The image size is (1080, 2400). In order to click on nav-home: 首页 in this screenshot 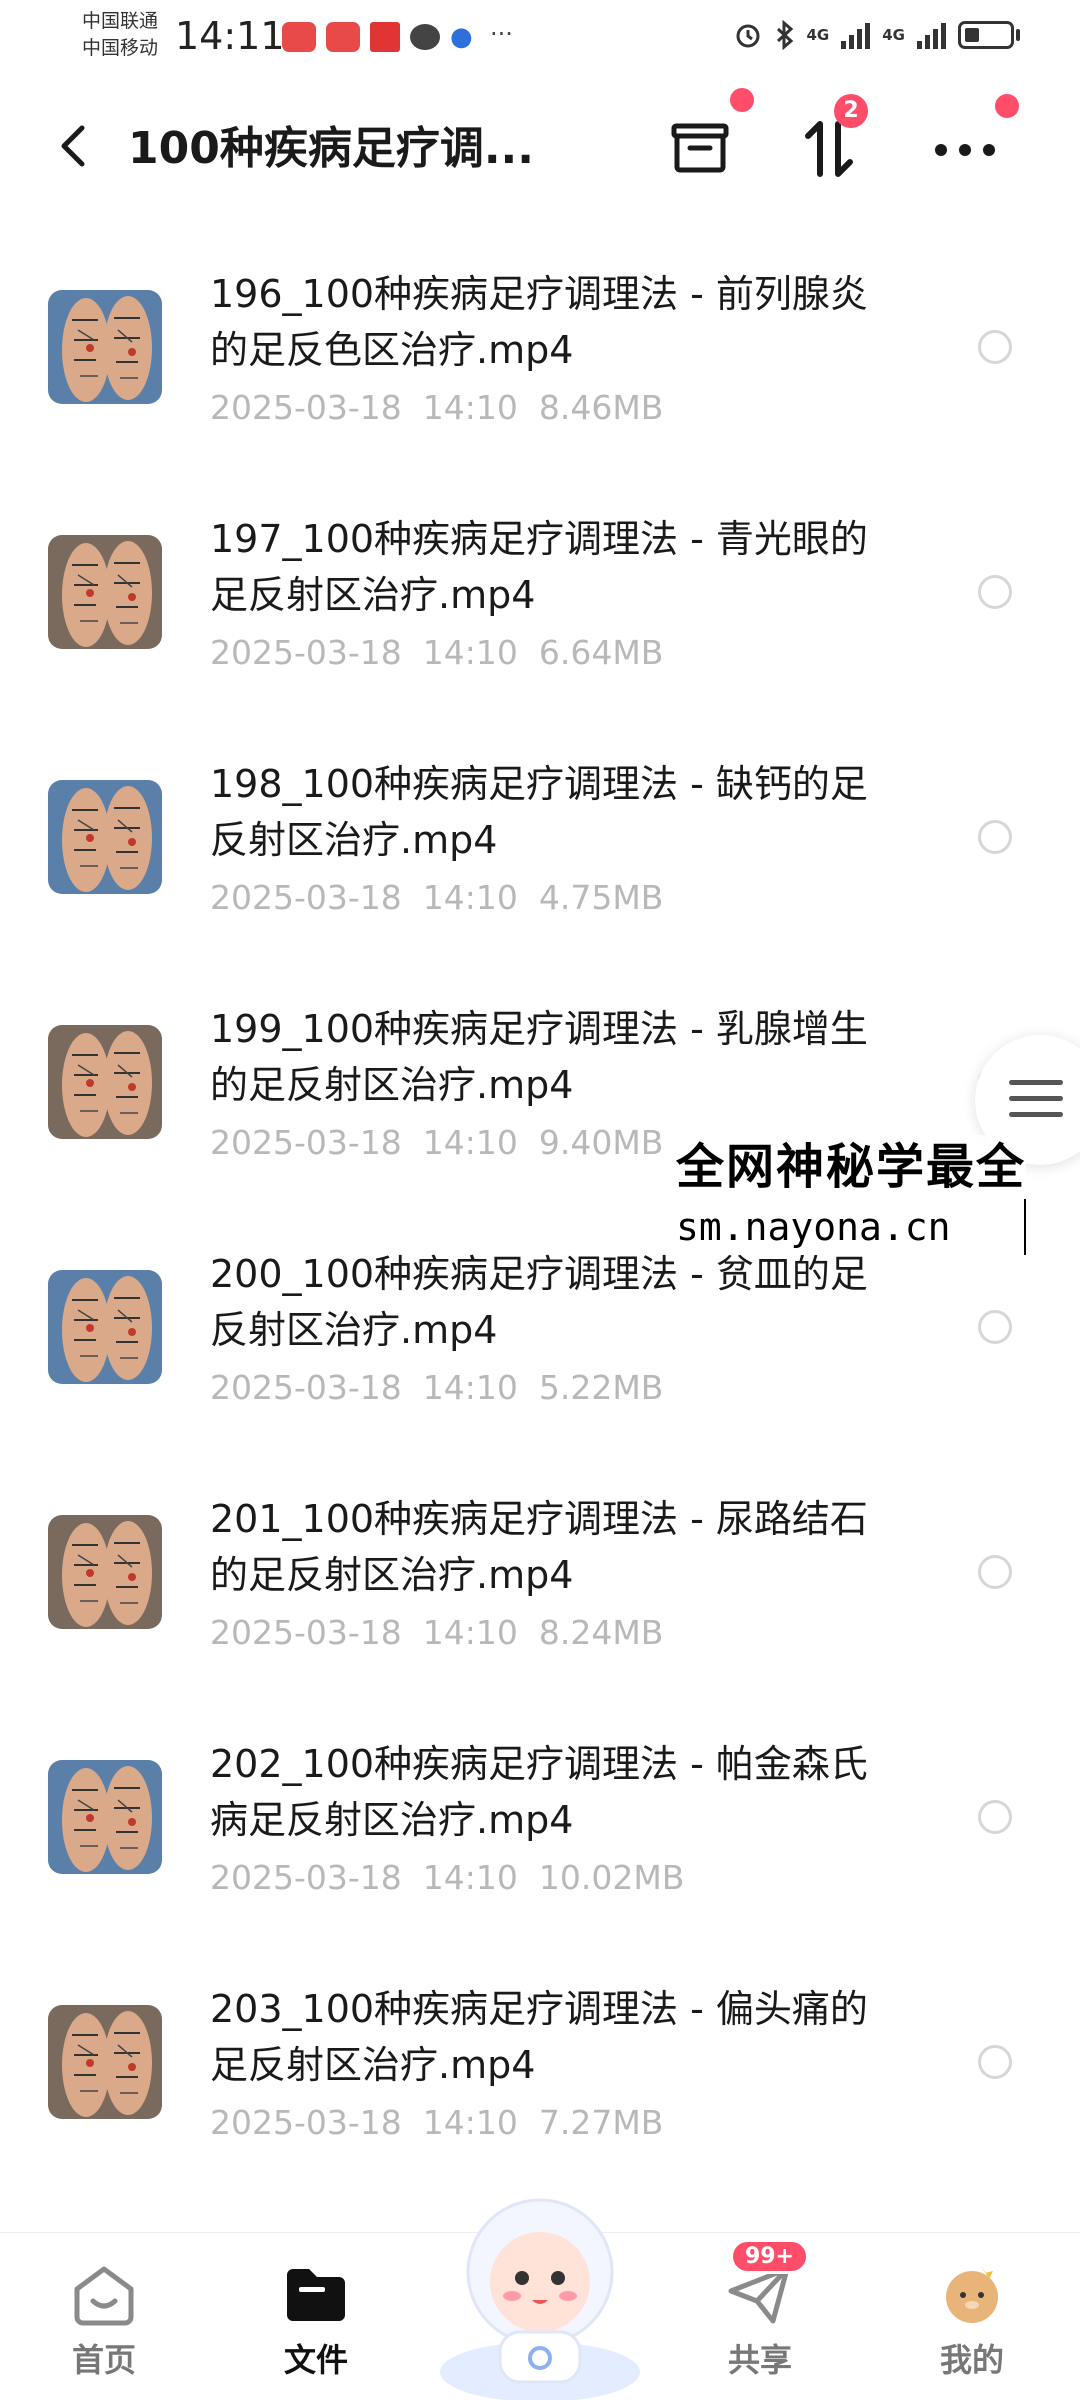, I will do `click(104, 2321)`.